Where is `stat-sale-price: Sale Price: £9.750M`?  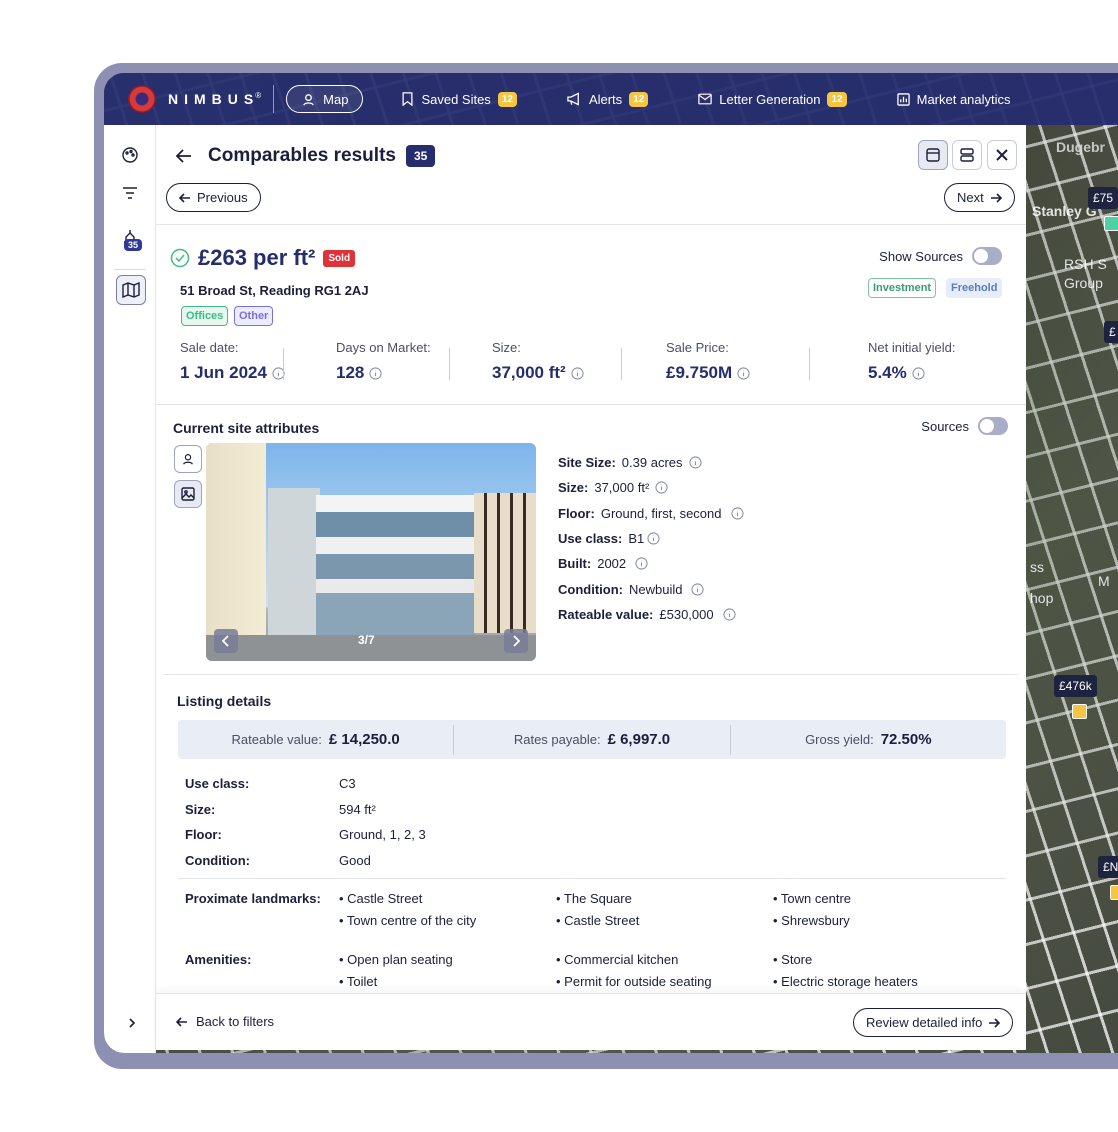 stat-sale-price: Sale Price: £9.750M is located at coordinates (718, 361).